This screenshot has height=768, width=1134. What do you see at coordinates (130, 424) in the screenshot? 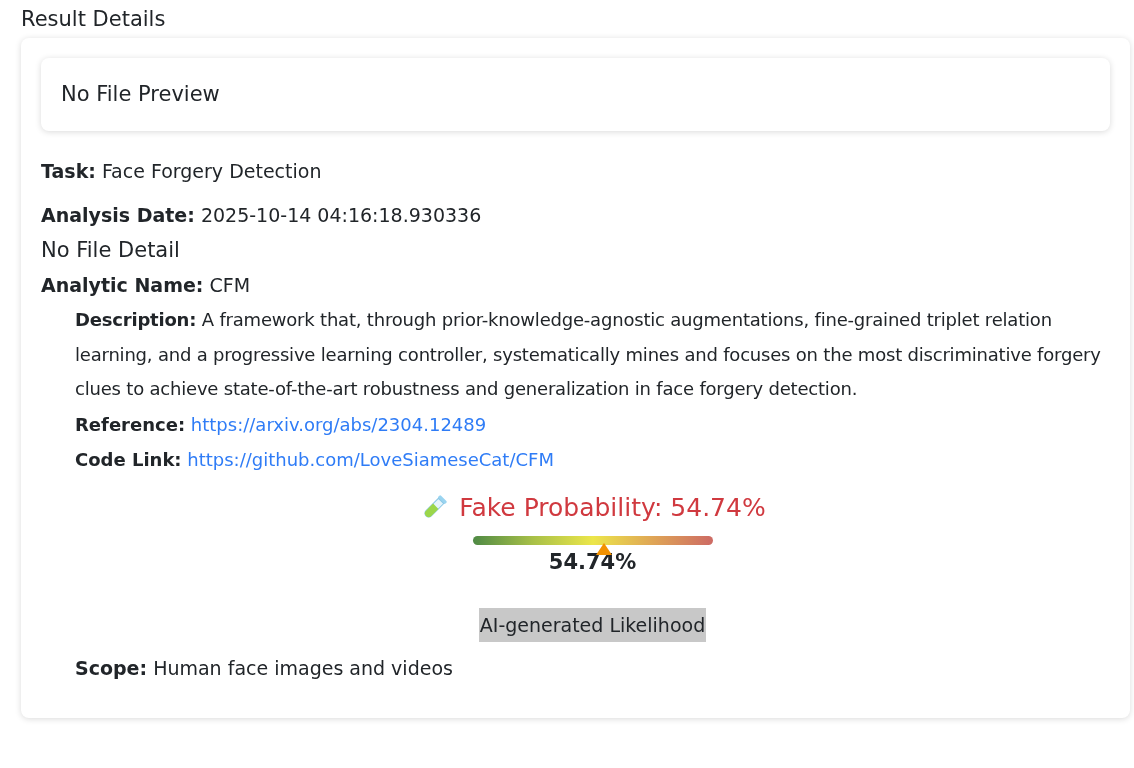
I see `link-label: Reference:` at bounding box center [130, 424].